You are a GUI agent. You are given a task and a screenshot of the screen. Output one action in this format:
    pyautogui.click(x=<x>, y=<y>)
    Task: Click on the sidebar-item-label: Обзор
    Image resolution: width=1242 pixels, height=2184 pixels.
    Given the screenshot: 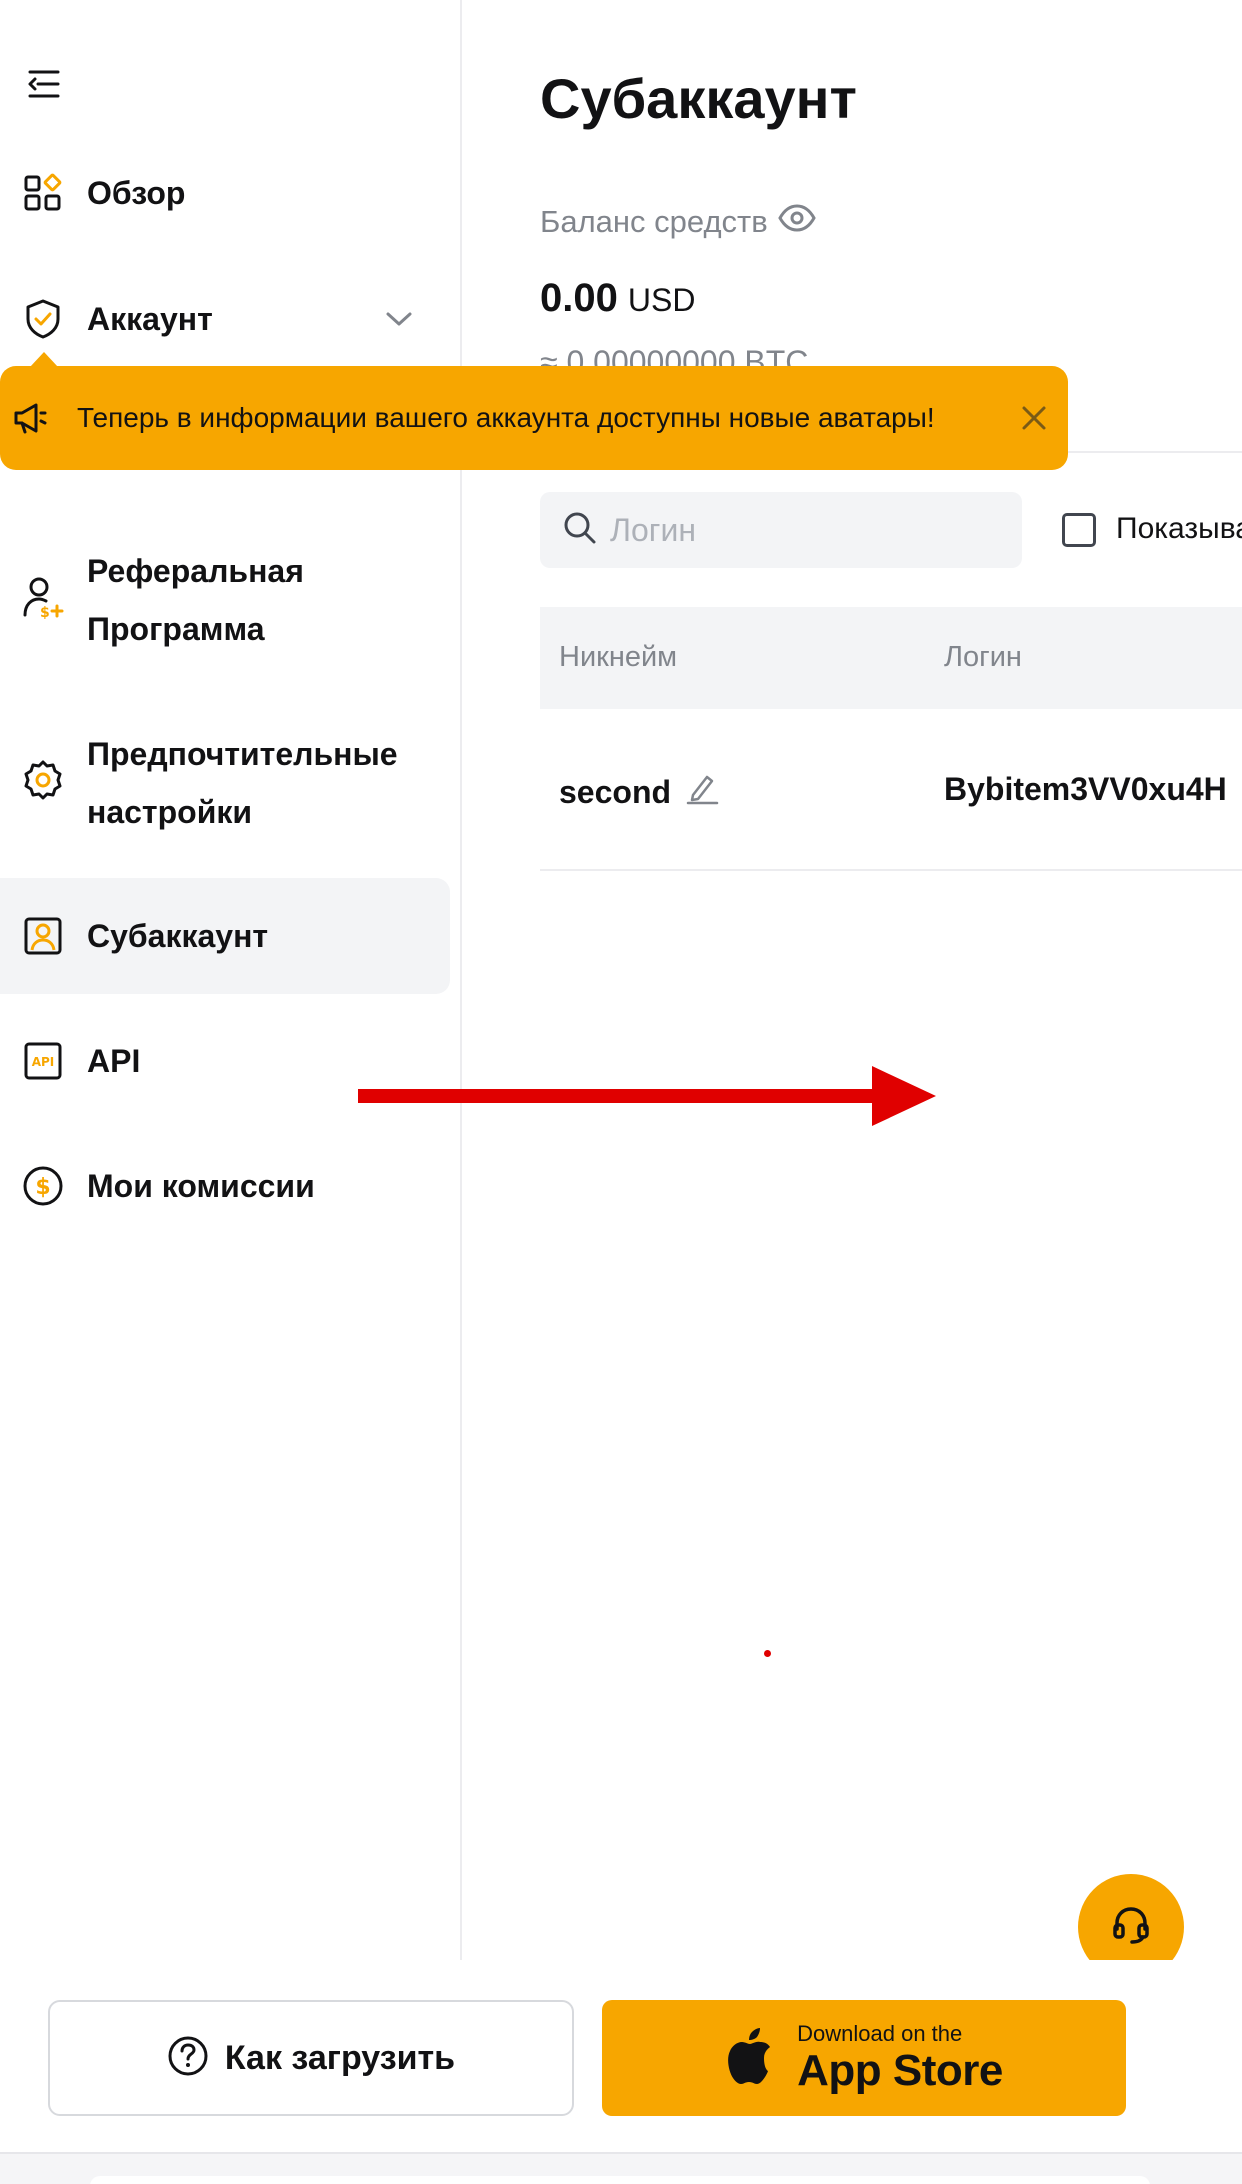 What is the action you would take?
    pyautogui.click(x=136, y=193)
    